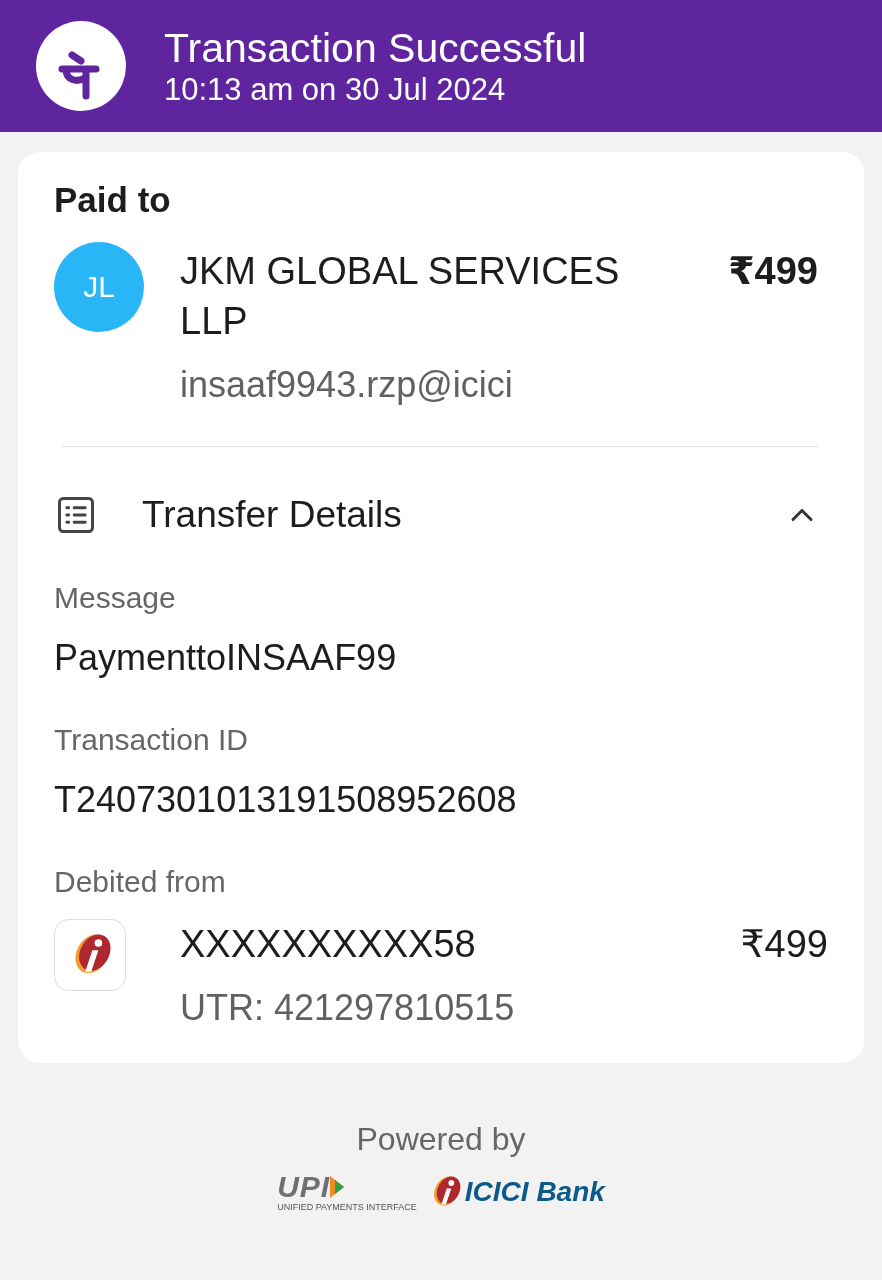 Image resolution: width=882 pixels, height=1280 pixels. Describe the element at coordinates (304, 1187) in the screenshot. I see `upi-logo-text: UPI` at that location.